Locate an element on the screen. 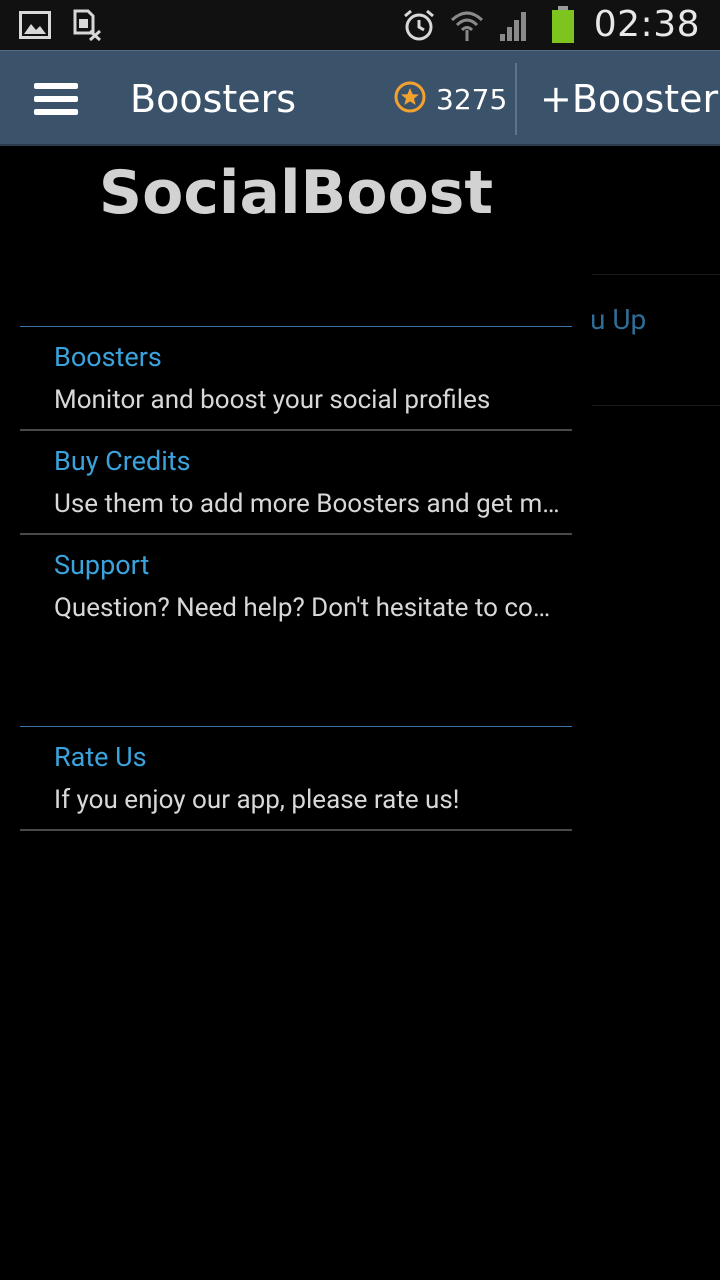  status-left-icons is located at coordinates (61, 25).